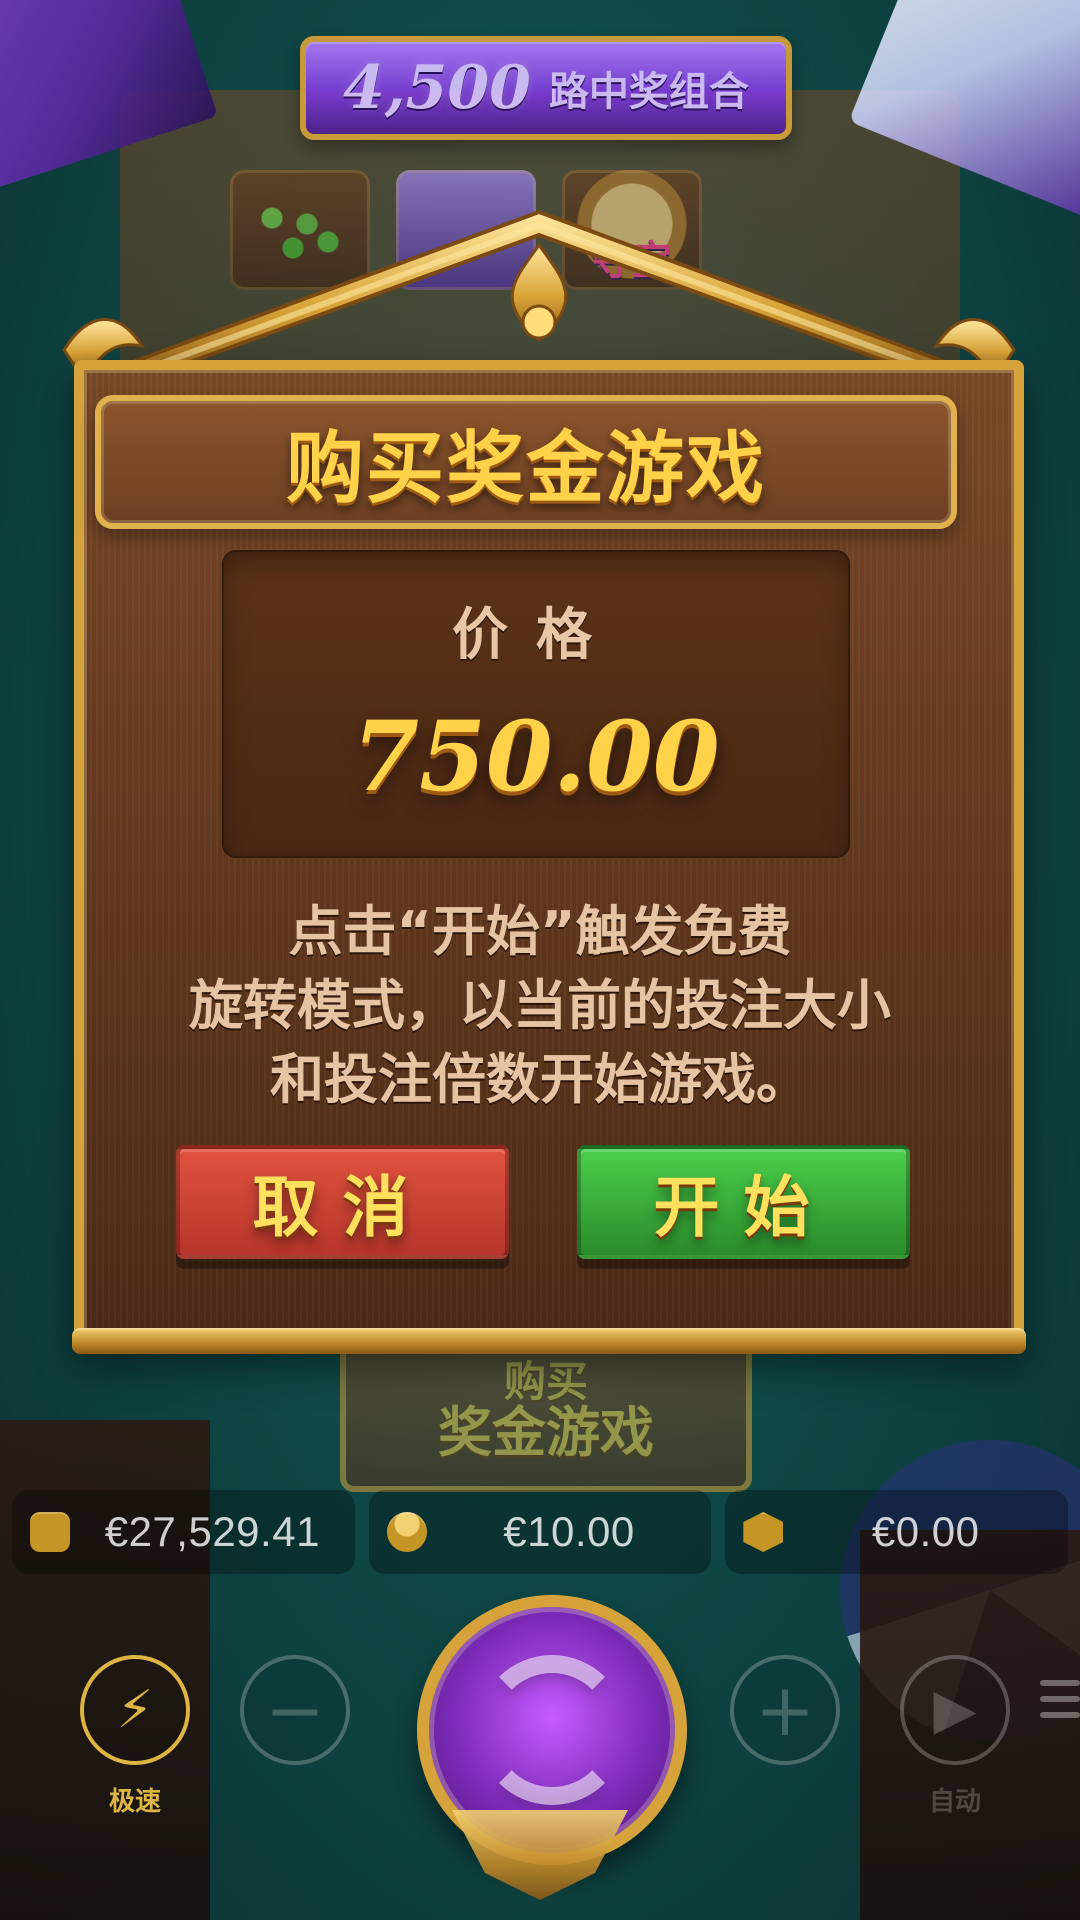  What do you see at coordinates (50, 1532) in the screenshot?
I see `wallet-icon` at bounding box center [50, 1532].